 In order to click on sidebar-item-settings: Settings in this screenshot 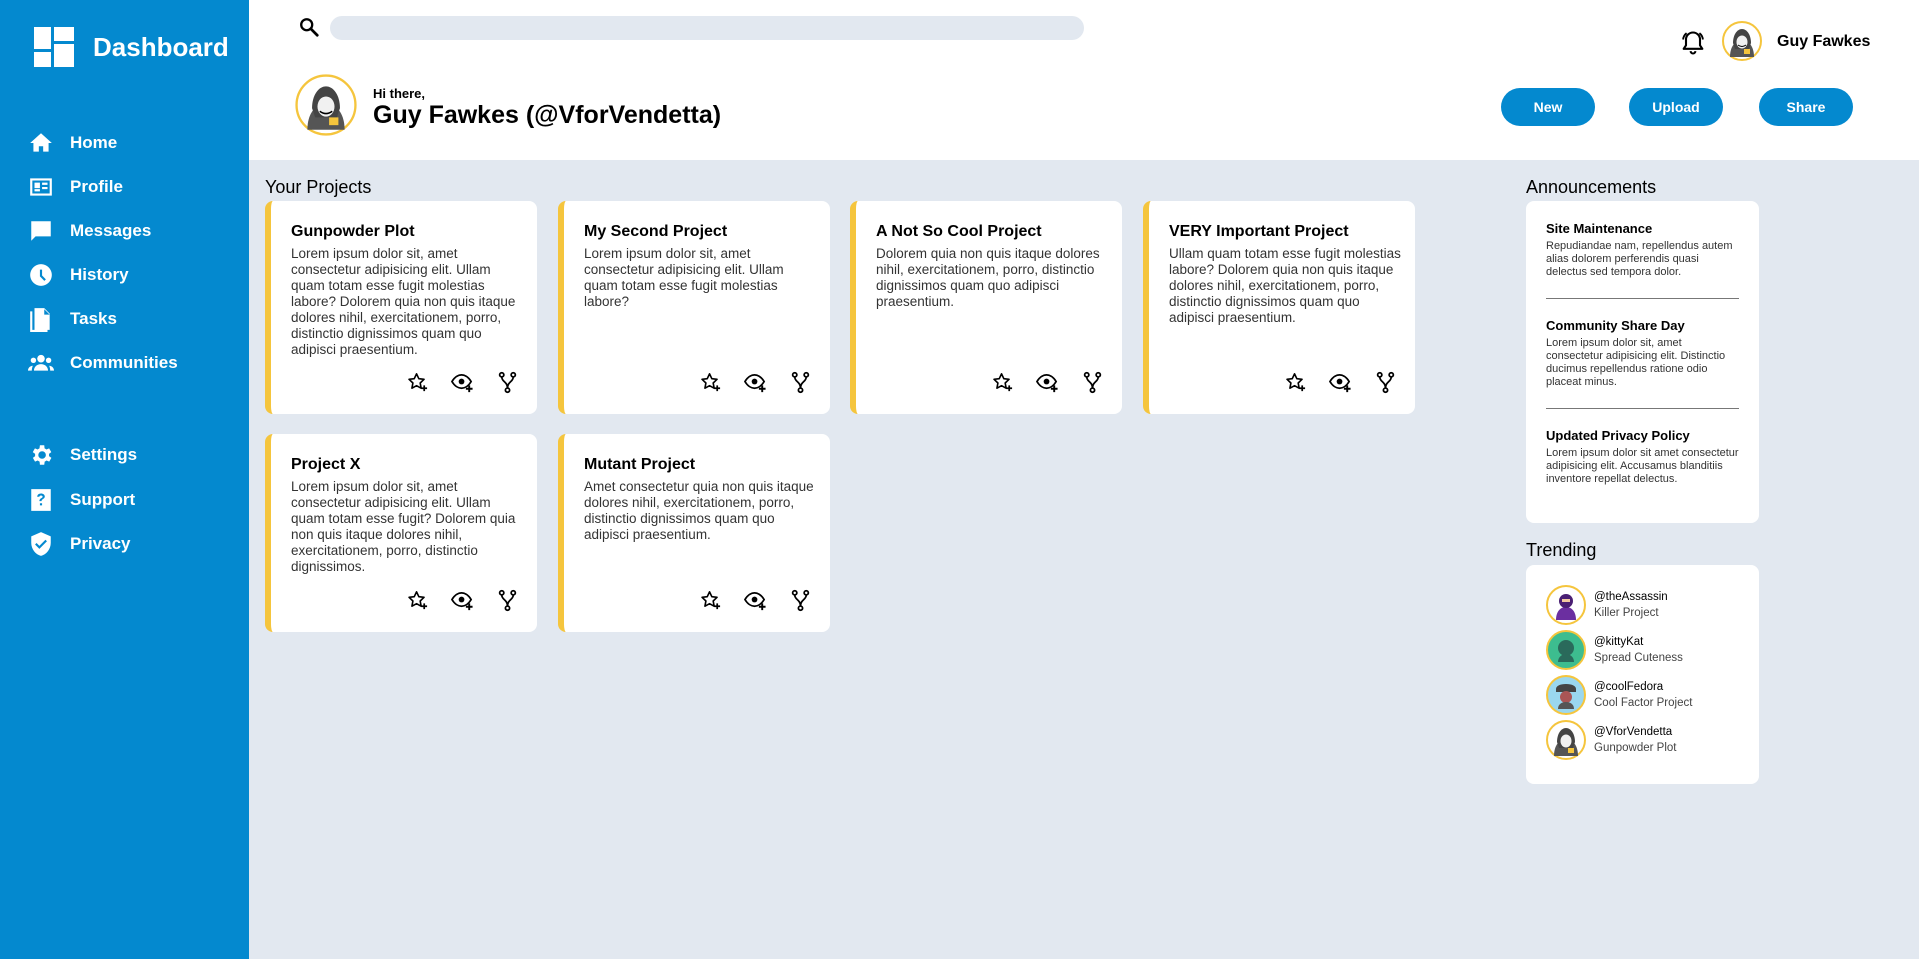, I will do `click(82, 455)`.